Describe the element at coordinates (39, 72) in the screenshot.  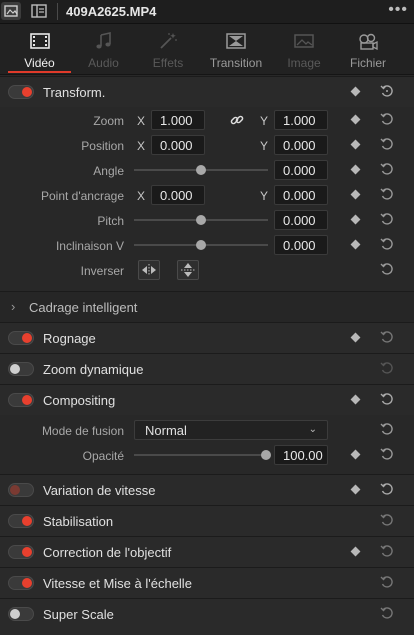
I see `active-tab-indicator` at that location.